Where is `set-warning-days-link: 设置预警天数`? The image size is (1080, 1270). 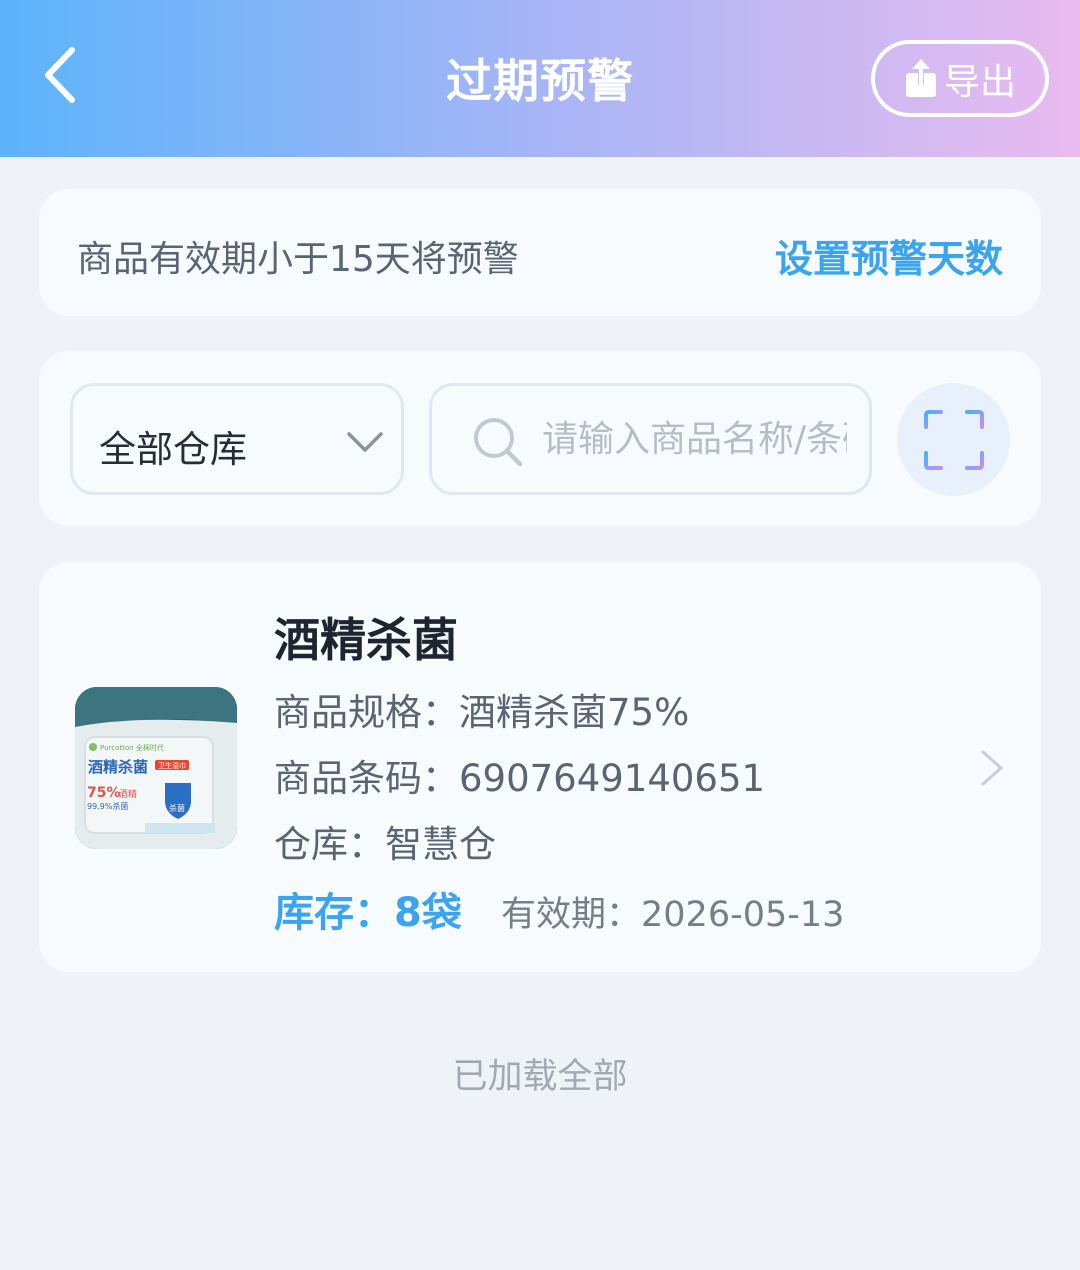
set-warning-days-link: 设置预警天数 is located at coordinates (889, 255).